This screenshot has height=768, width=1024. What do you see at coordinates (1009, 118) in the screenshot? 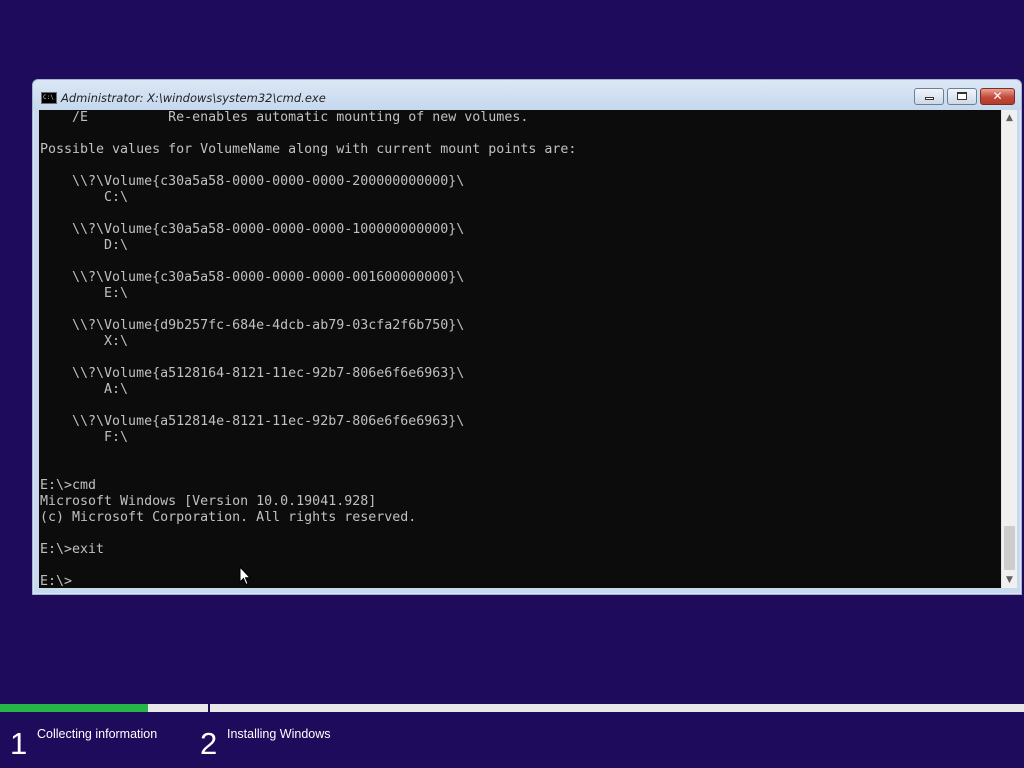
I see `scroll-up-arrow-icon: ▲` at bounding box center [1009, 118].